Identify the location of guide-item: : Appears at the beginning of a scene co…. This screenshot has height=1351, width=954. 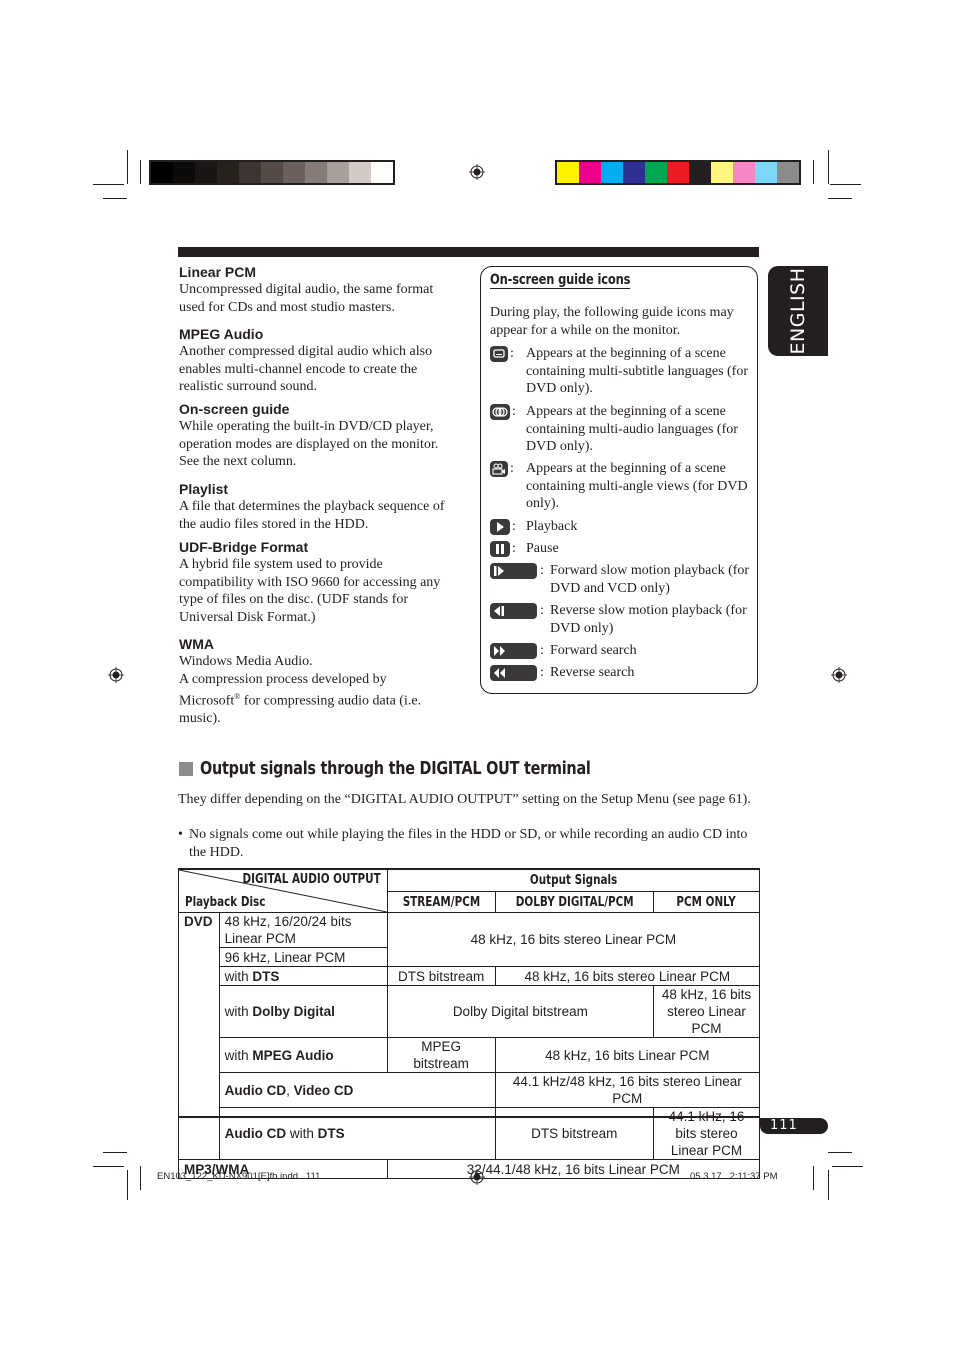
(620, 486).